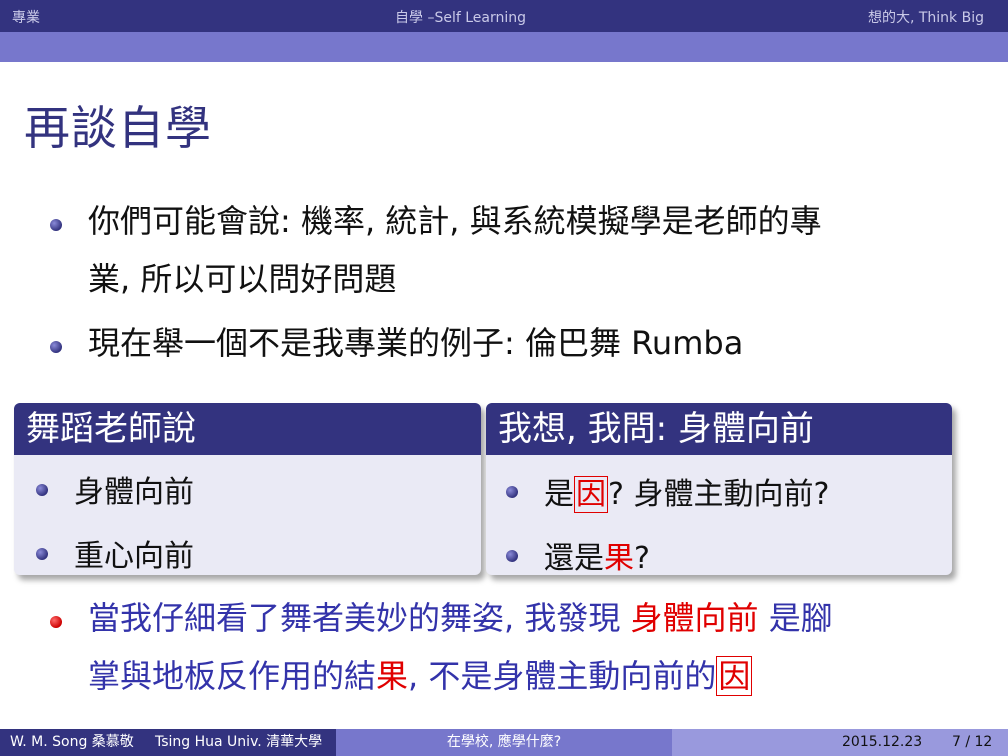 The width and height of the screenshot is (1008, 756). What do you see at coordinates (134, 492) in the screenshot?
I see `block-item-text: 身體向前` at bounding box center [134, 492].